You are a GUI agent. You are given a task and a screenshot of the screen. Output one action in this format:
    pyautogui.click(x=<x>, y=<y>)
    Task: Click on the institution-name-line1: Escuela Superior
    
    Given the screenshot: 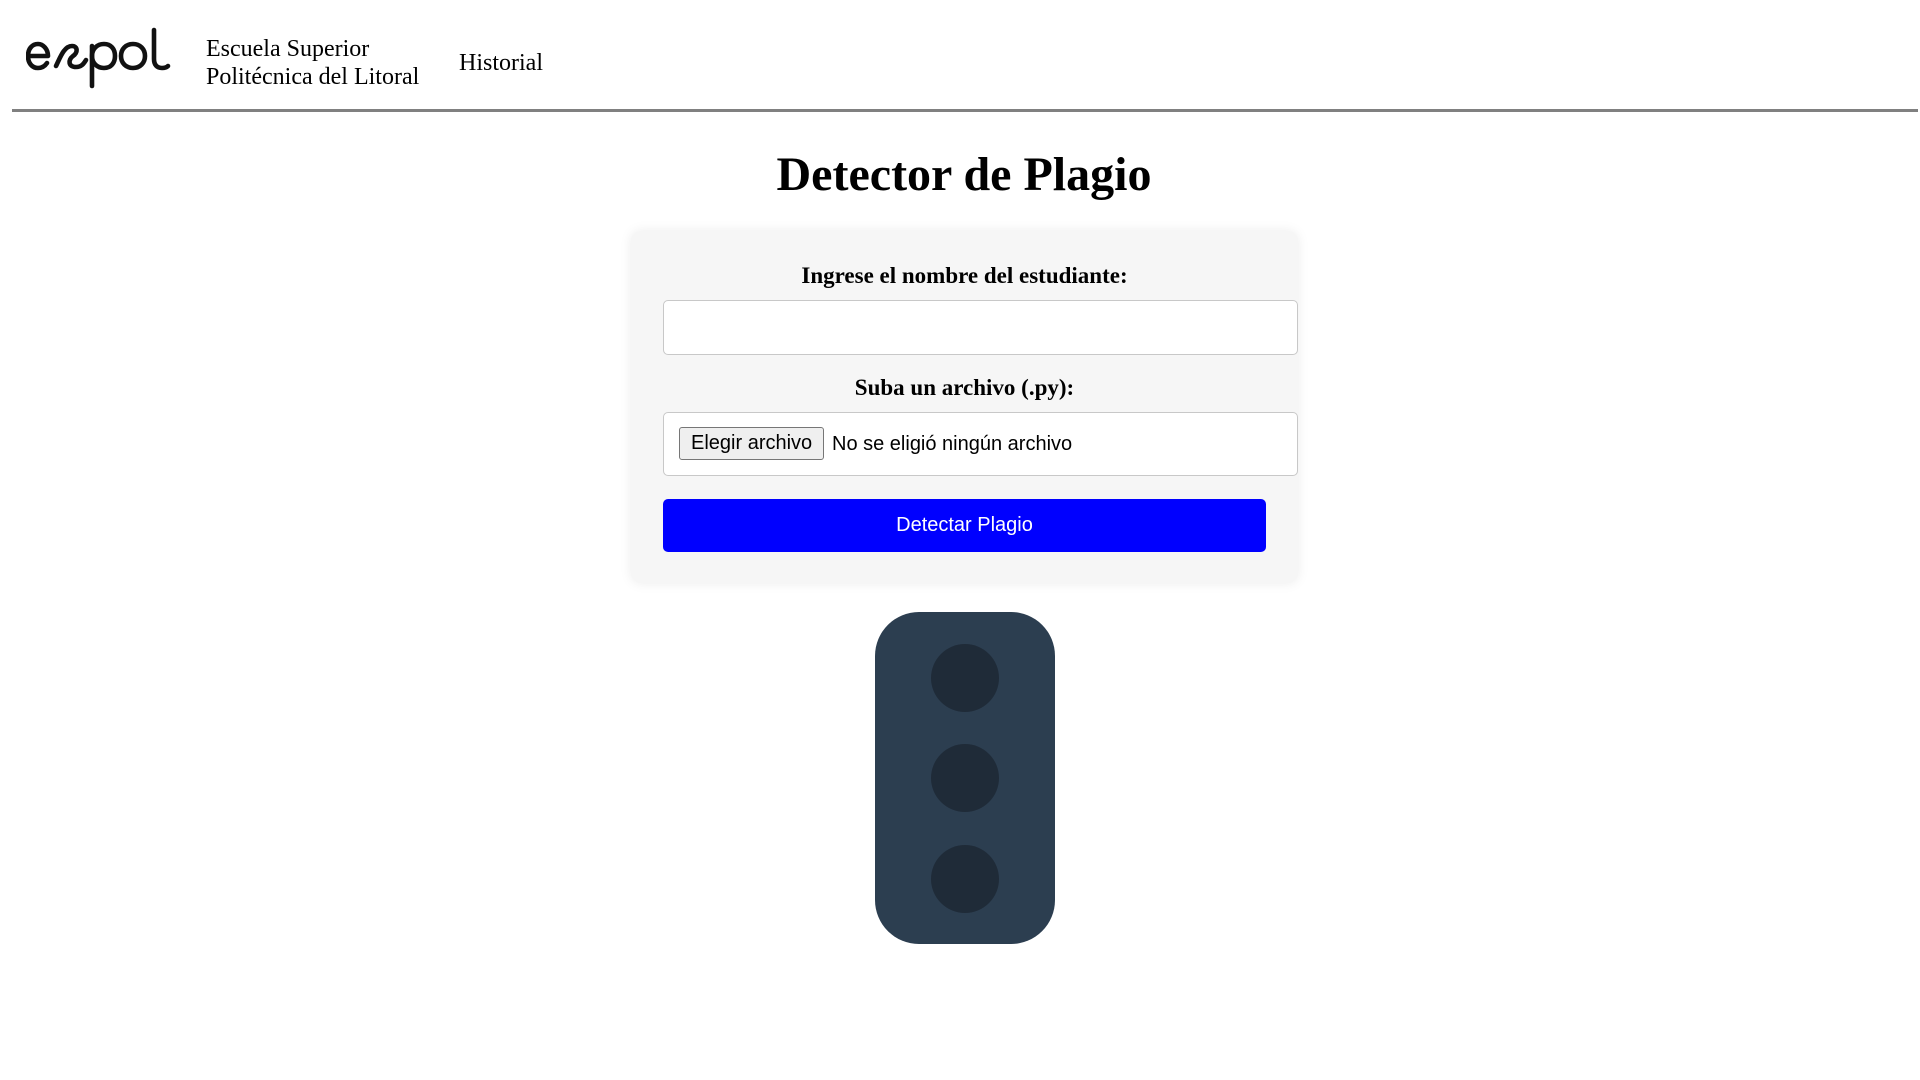 What is the action you would take?
    pyautogui.click(x=288, y=49)
    